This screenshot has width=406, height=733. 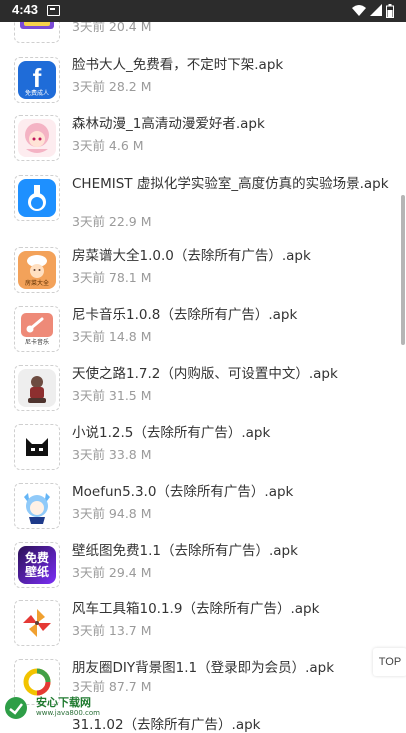 I want to click on item-title: 小说1.2.5（去除所有广告）.apk, so click(x=171, y=433).